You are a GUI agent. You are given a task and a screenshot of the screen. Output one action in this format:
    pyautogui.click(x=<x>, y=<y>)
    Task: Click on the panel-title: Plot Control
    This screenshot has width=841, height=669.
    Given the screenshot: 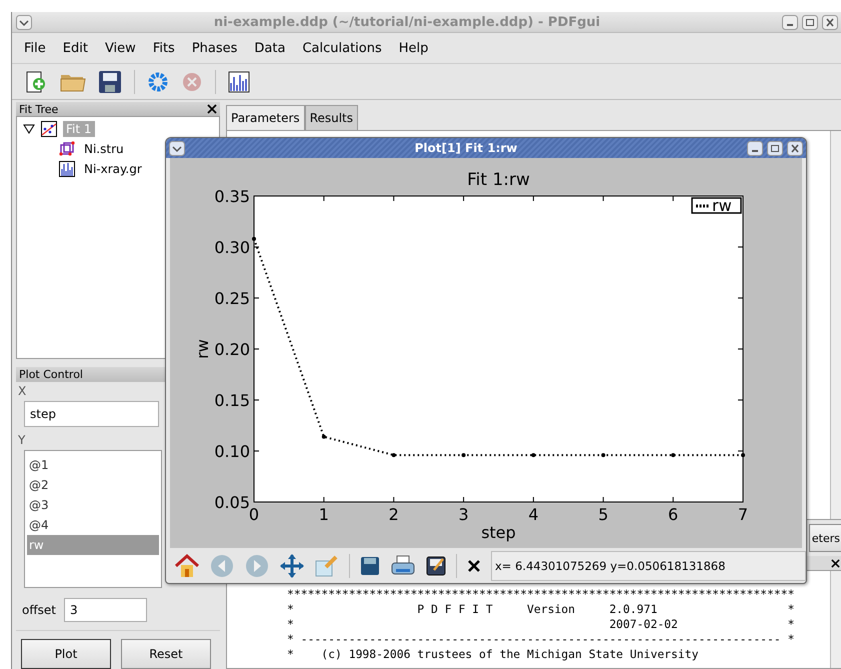 What is the action you would take?
    pyautogui.click(x=51, y=374)
    